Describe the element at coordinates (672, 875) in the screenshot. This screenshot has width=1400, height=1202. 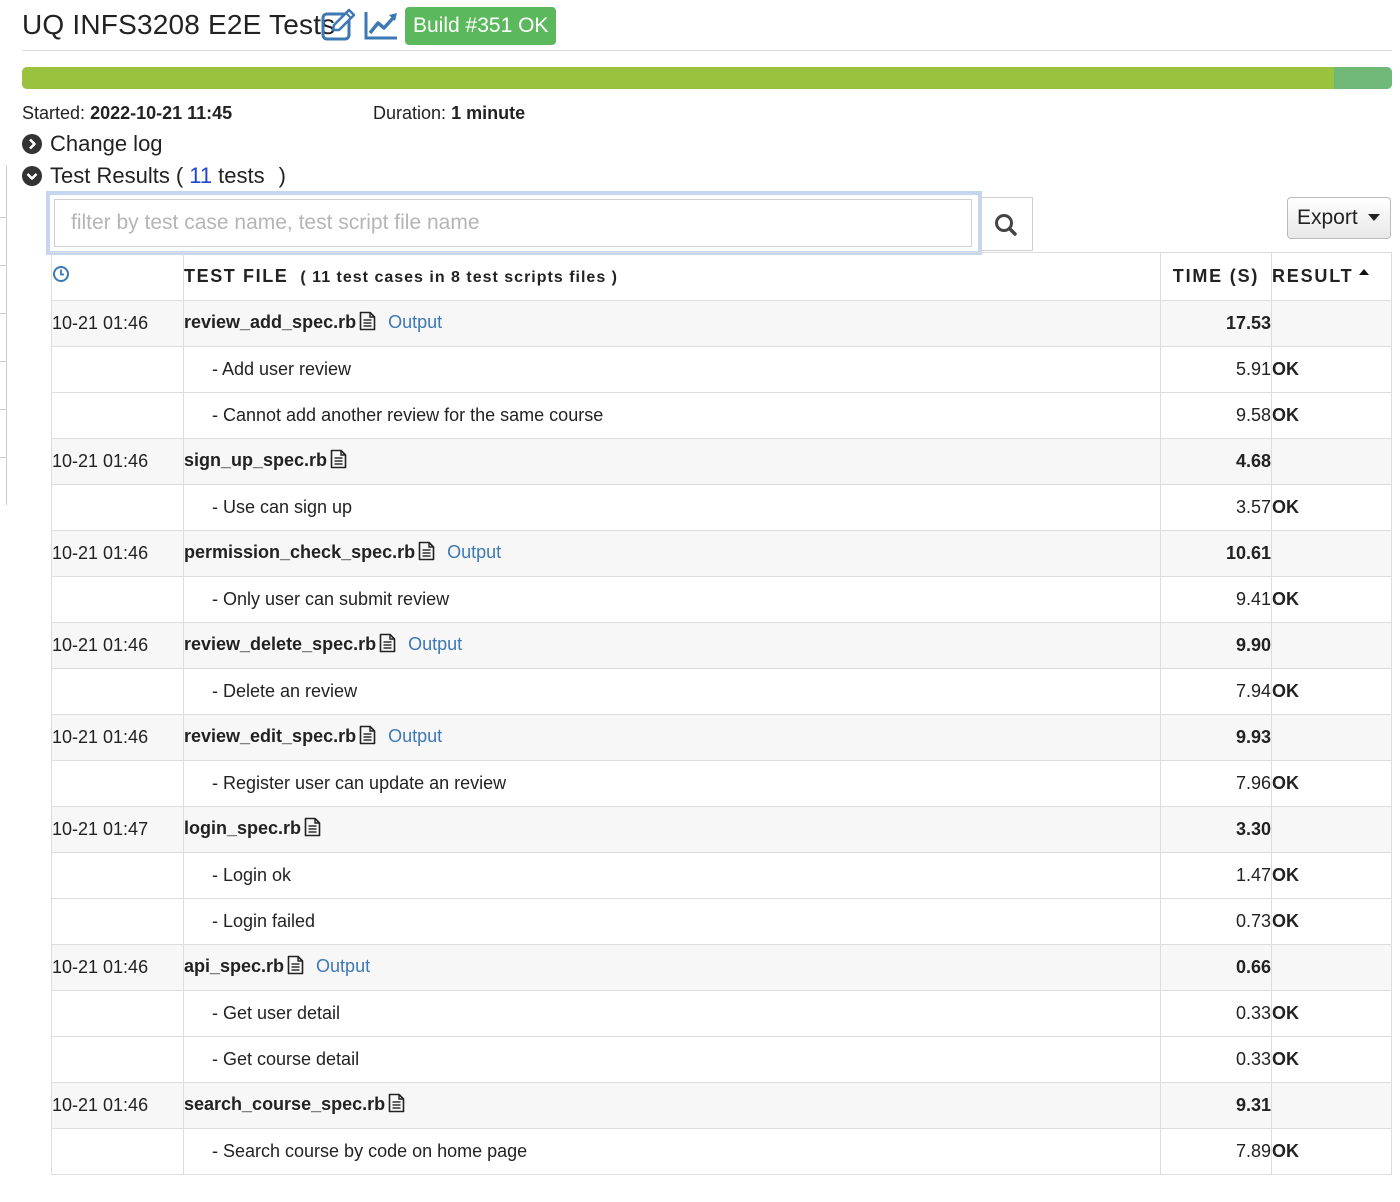
I see `test-case-name: - Login ok` at that location.